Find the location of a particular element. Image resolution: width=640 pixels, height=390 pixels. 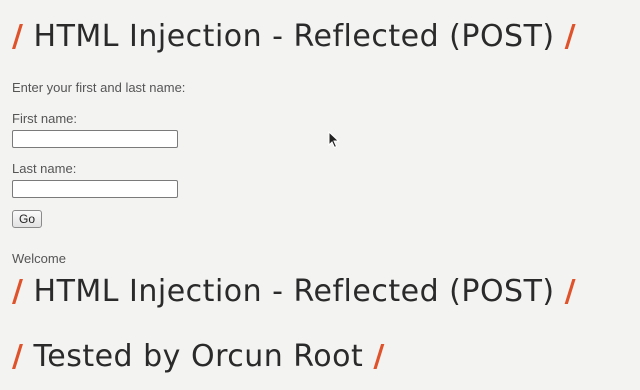

reflected-heading-text: HTML Injection - Reflected (POST) is located at coordinates (294, 291).